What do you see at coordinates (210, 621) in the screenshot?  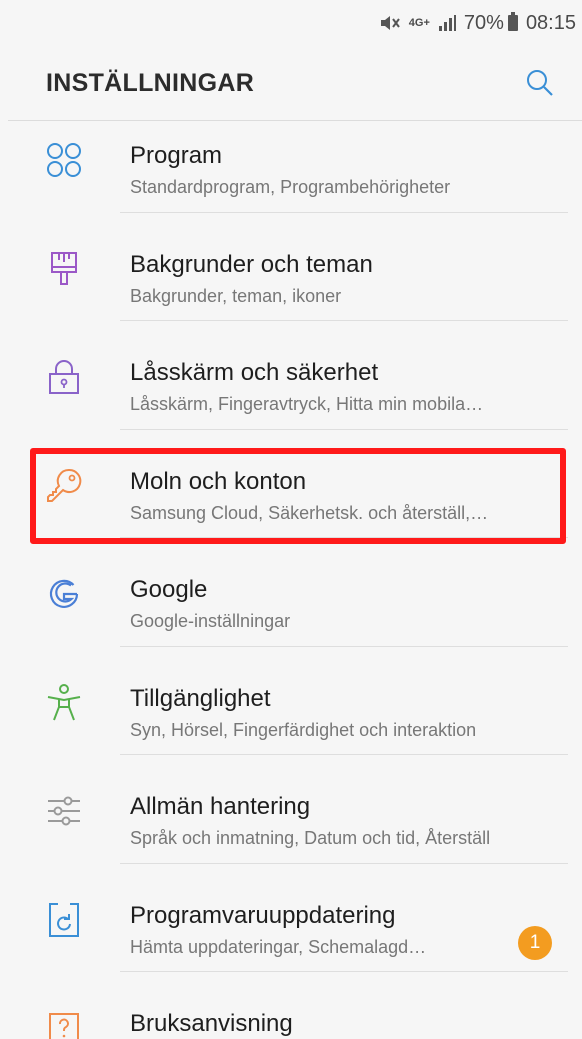 I see `item-subtitle: Google-inställningar` at bounding box center [210, 621].